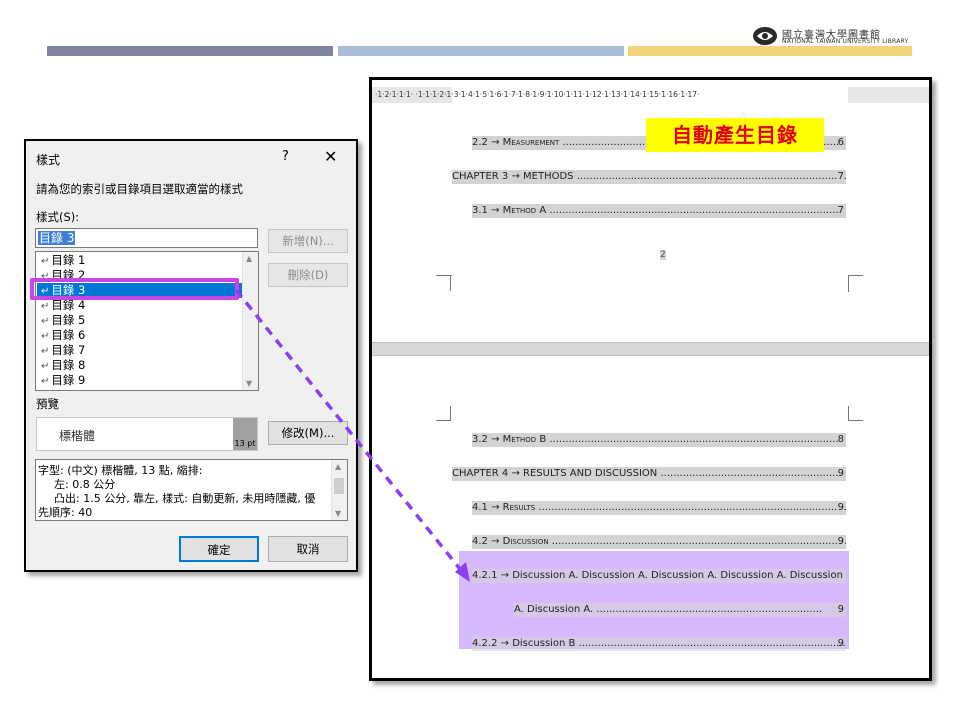 The height and width of the screenshot is (720, 960). I want to click on dialog-title: 樣式, so click(48, 160).